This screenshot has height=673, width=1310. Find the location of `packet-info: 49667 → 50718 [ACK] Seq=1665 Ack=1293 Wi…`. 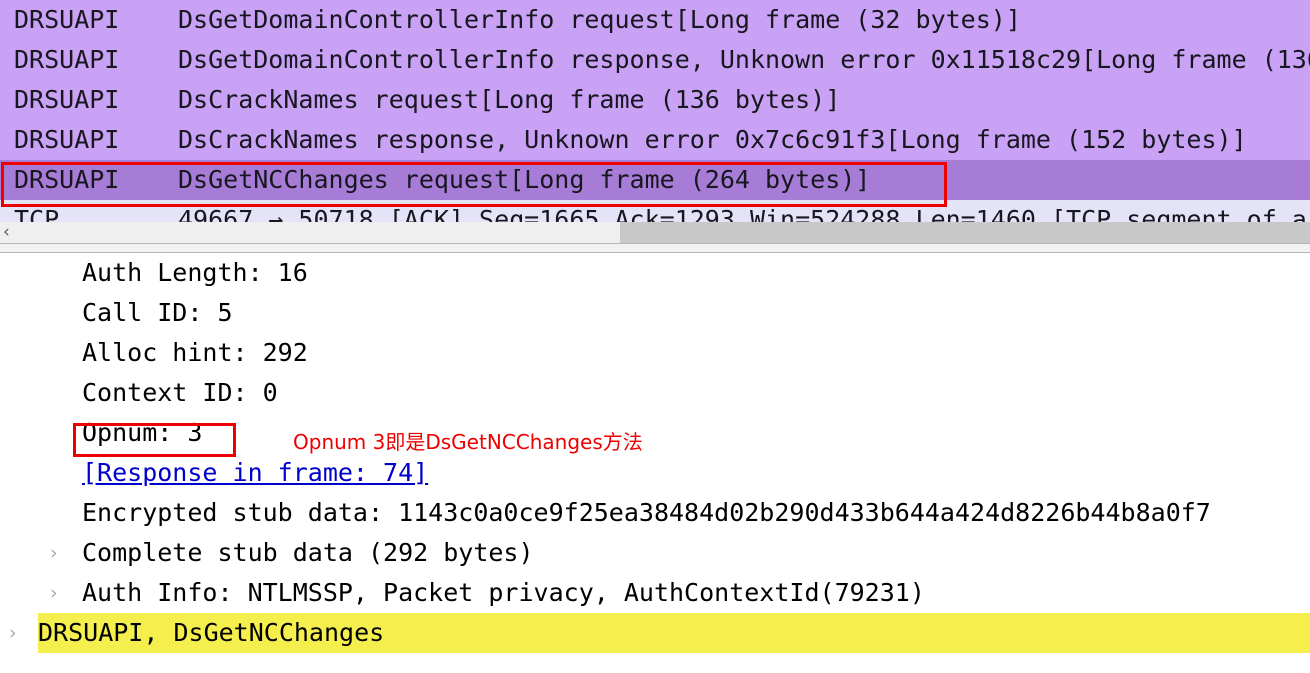

packet-info: 49667 → 50718 [ACK] Seq=1665 Ack=1293 Wi… is located at coordinates (744, 213).